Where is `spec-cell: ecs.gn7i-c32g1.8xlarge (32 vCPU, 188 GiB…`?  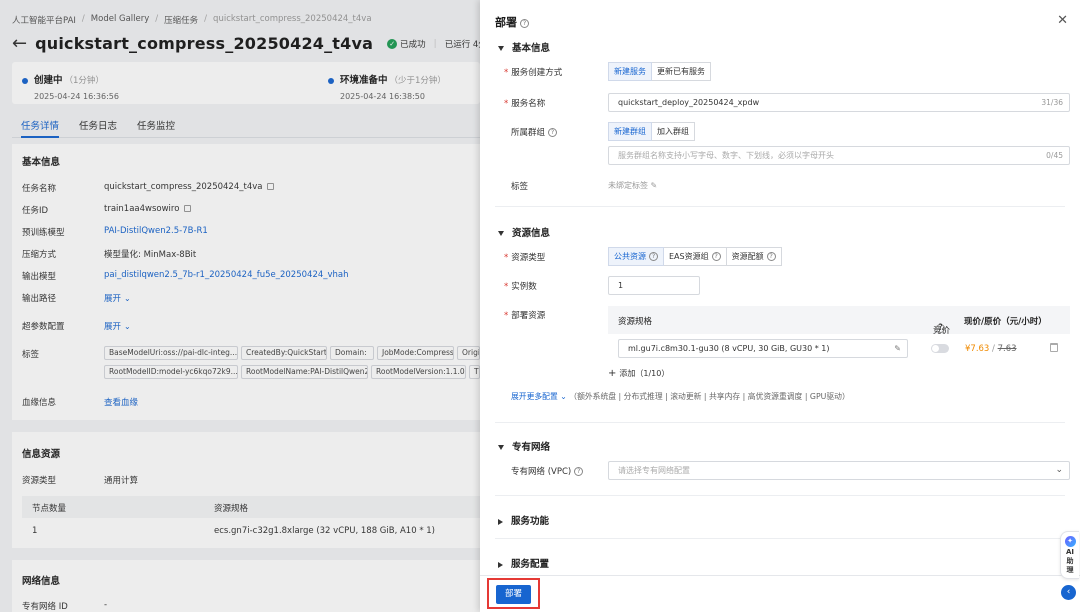
spec-cell: ecs.gn7i-c32g1.8xlarge (32 vCPU, 188 GiB… is located at coordinates (324, 531).